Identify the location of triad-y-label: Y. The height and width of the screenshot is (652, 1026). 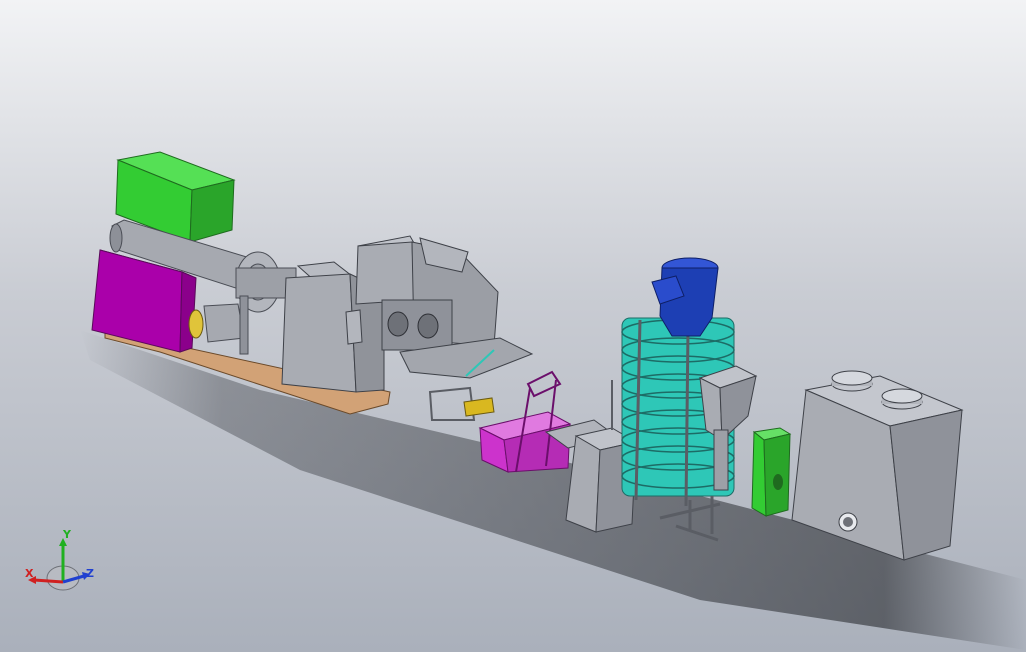
(67, 535).